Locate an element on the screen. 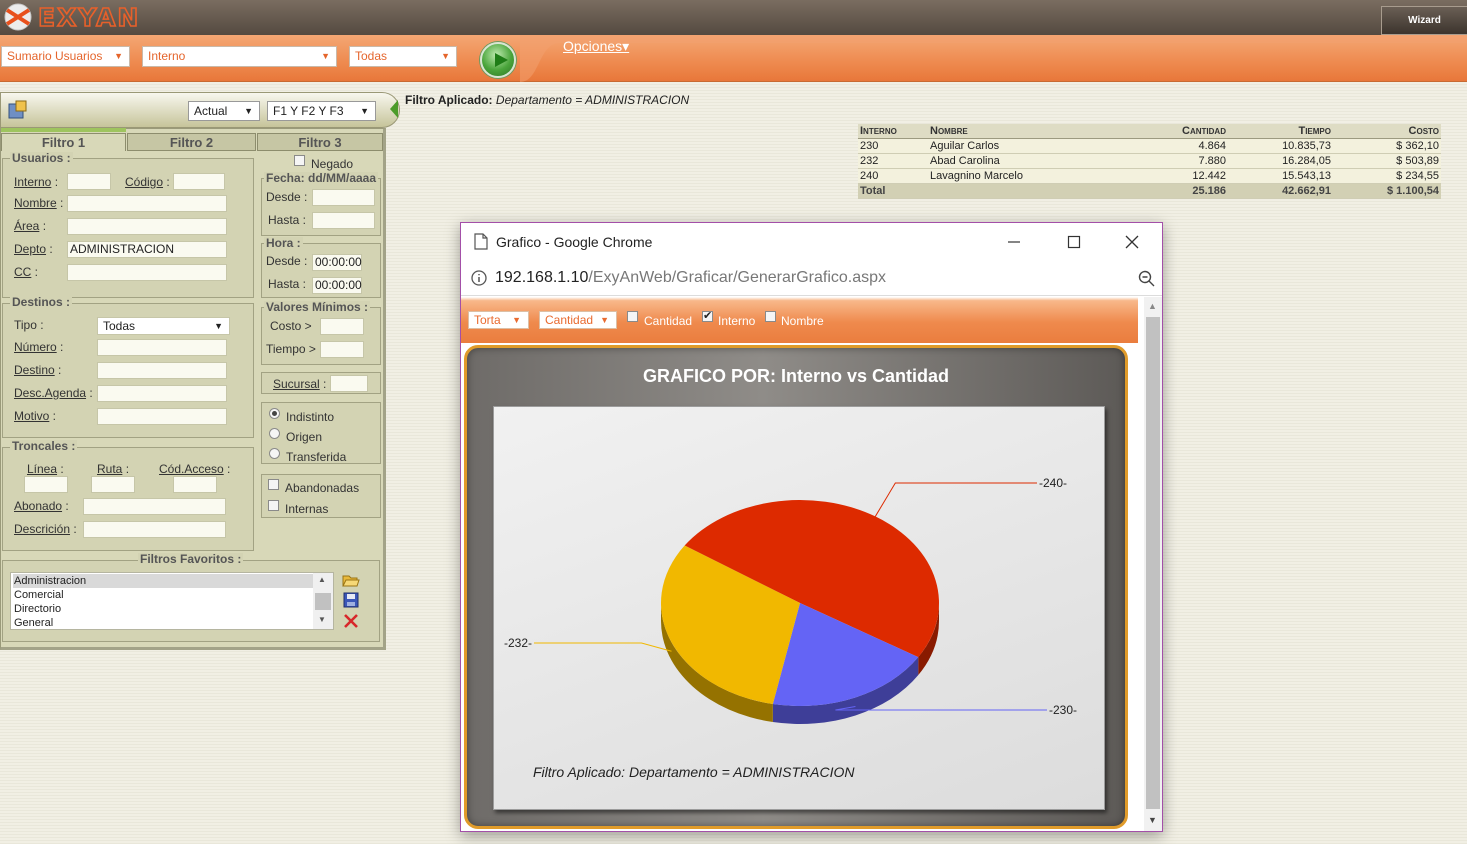 The image size is (1467, 844). indistinto-radio is located at coordinates (274, 413).